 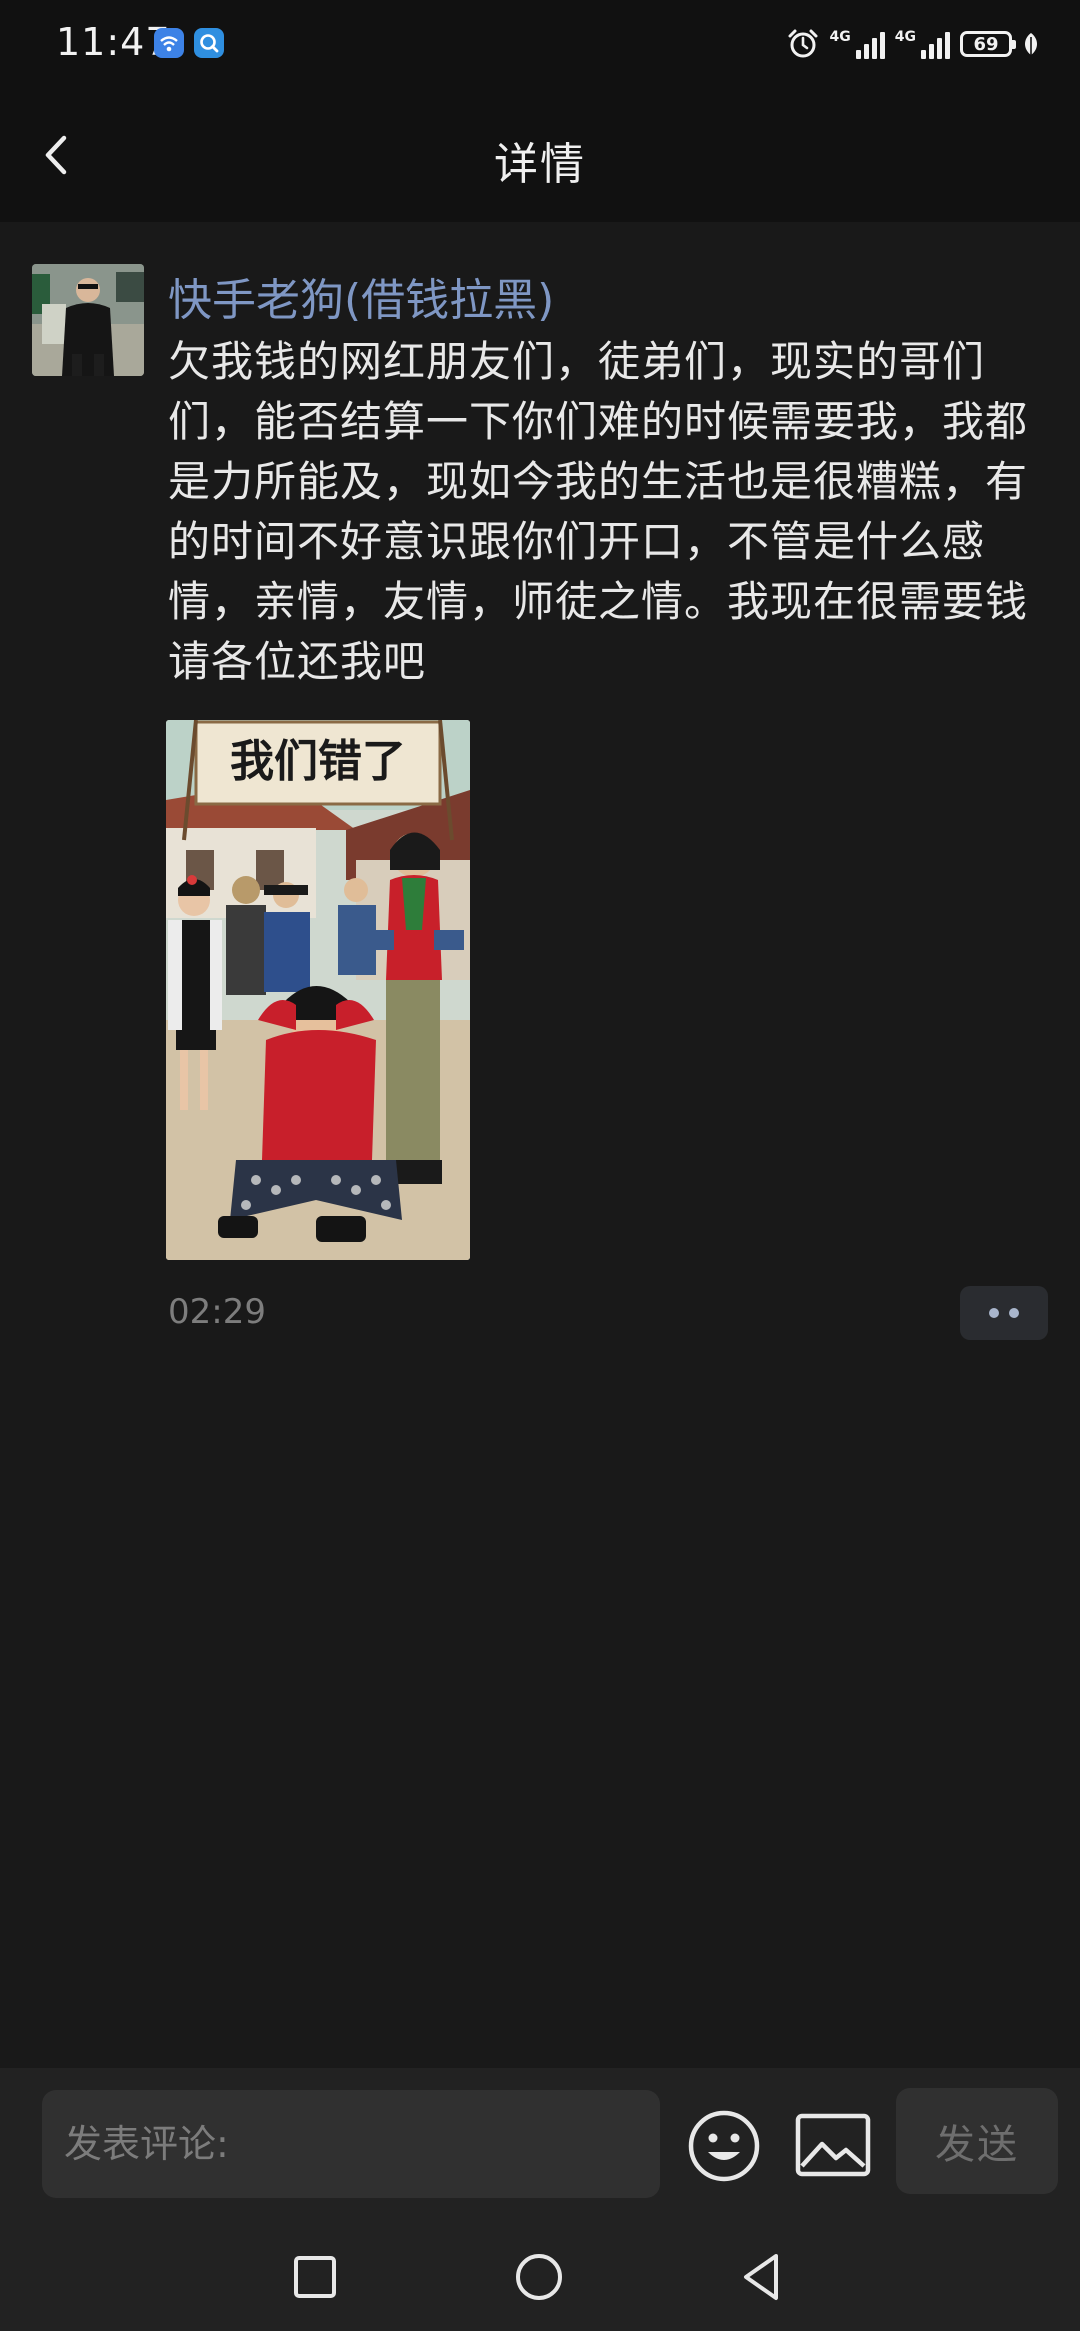 What do you see at coordinates (361, 296) in the screenshot?
I see `author-name: 快手老狗(借钱拉黑)` at bounding box center [361, 296].